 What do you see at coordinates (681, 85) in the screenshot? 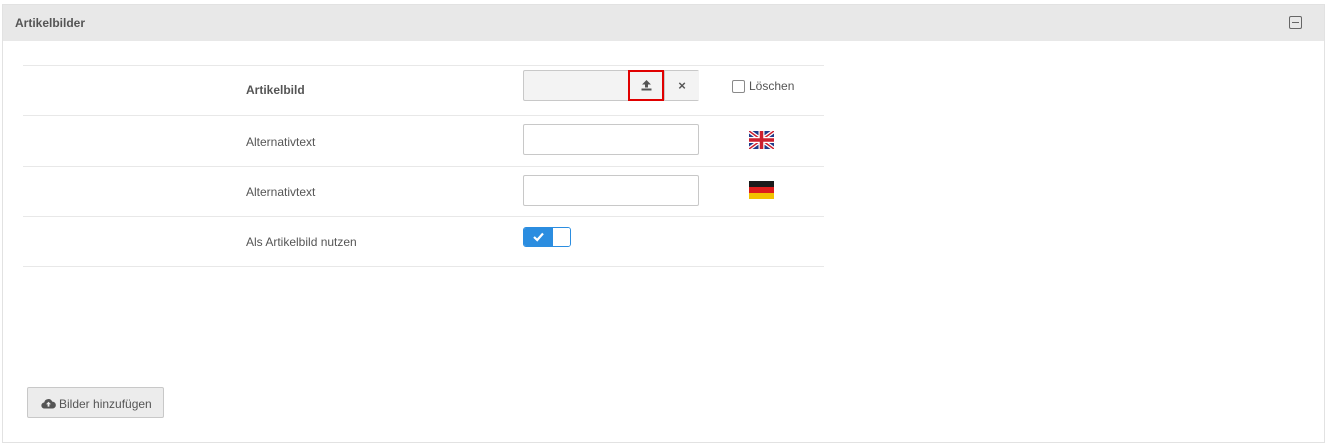
I see `remove-file-button: ×` at bounding box center [681, 85].